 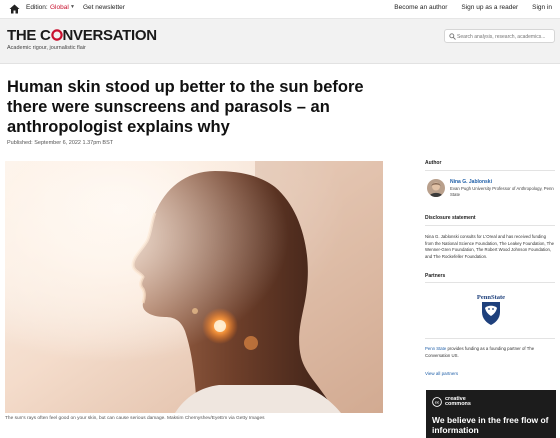 I want to click on get-newsletter-link: Get newsletter, so click(x=104, y=7).